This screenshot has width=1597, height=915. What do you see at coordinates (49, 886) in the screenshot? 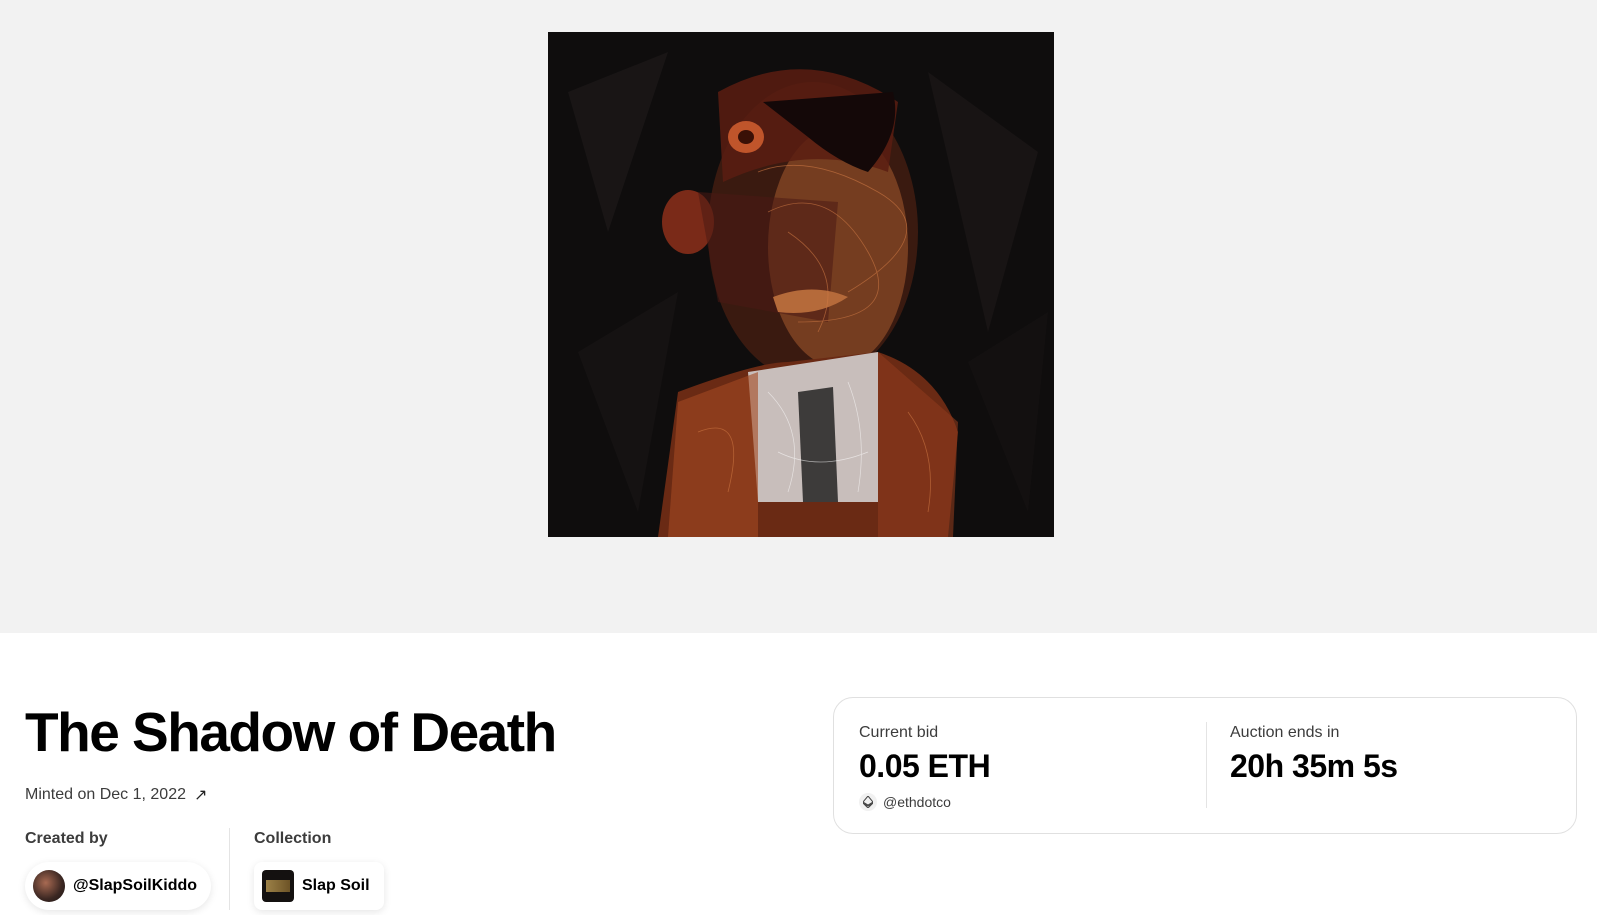
I see `user-avatar-icon` at bounding box center [49, 886].